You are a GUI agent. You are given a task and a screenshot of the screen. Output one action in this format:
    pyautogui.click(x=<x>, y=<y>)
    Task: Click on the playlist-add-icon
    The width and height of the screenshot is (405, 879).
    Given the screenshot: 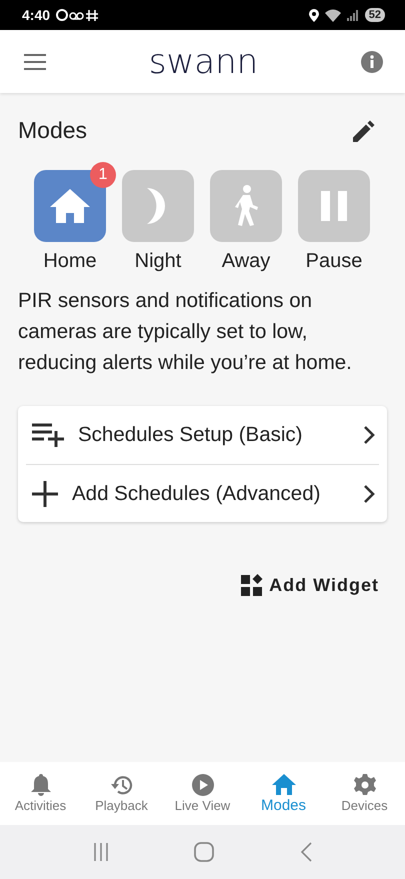 What is the action you would take?
    pyautogui.click(x=48, y=435)
    